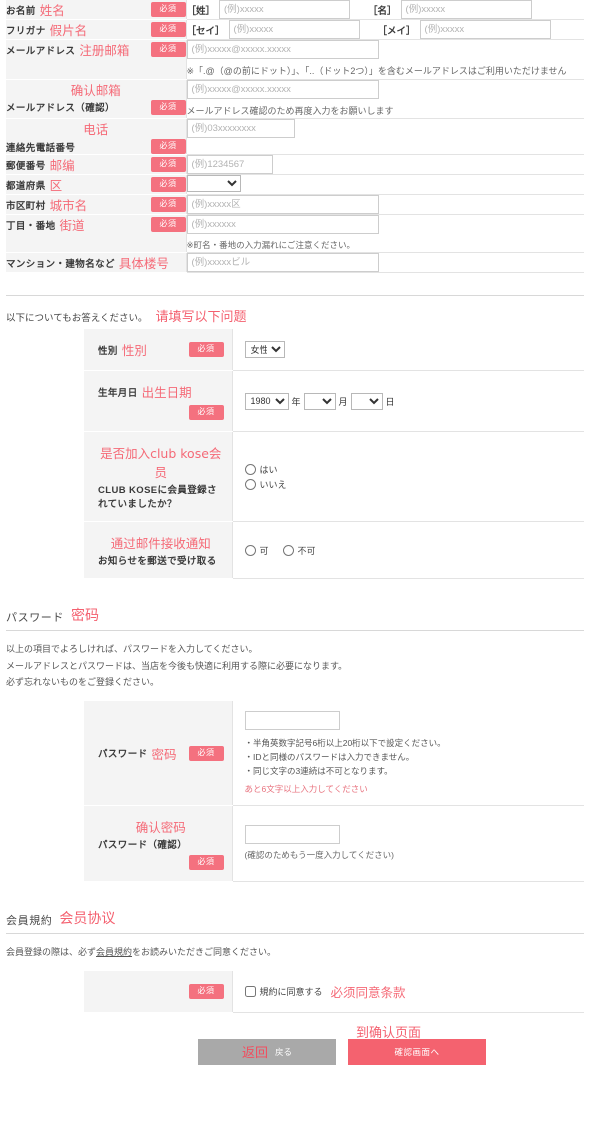 Image resolution: width=589 pixels, height=1141 pixels. I want to click on terms-agree-row: 規約に同意する 必须同意条款, so click(410, 991).